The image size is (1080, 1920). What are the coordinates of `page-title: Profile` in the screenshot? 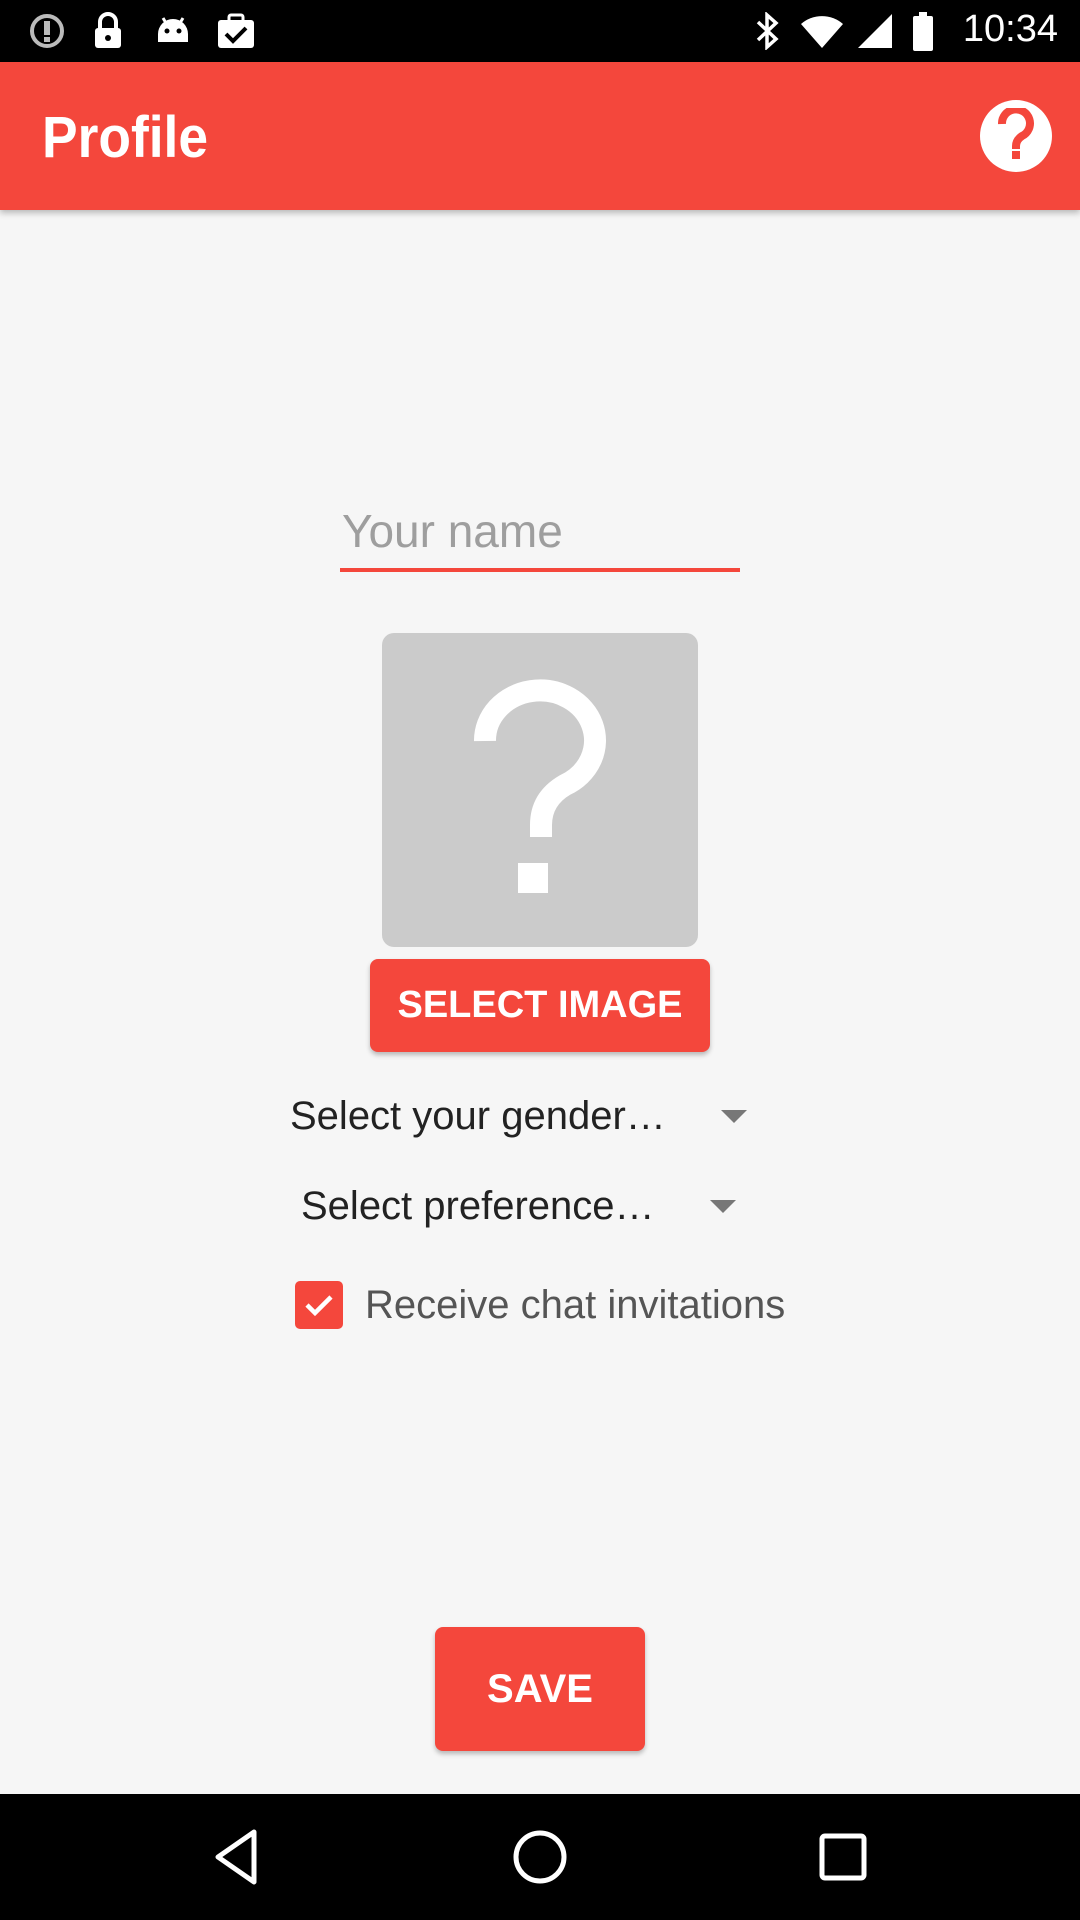 It's located at (125, 137).